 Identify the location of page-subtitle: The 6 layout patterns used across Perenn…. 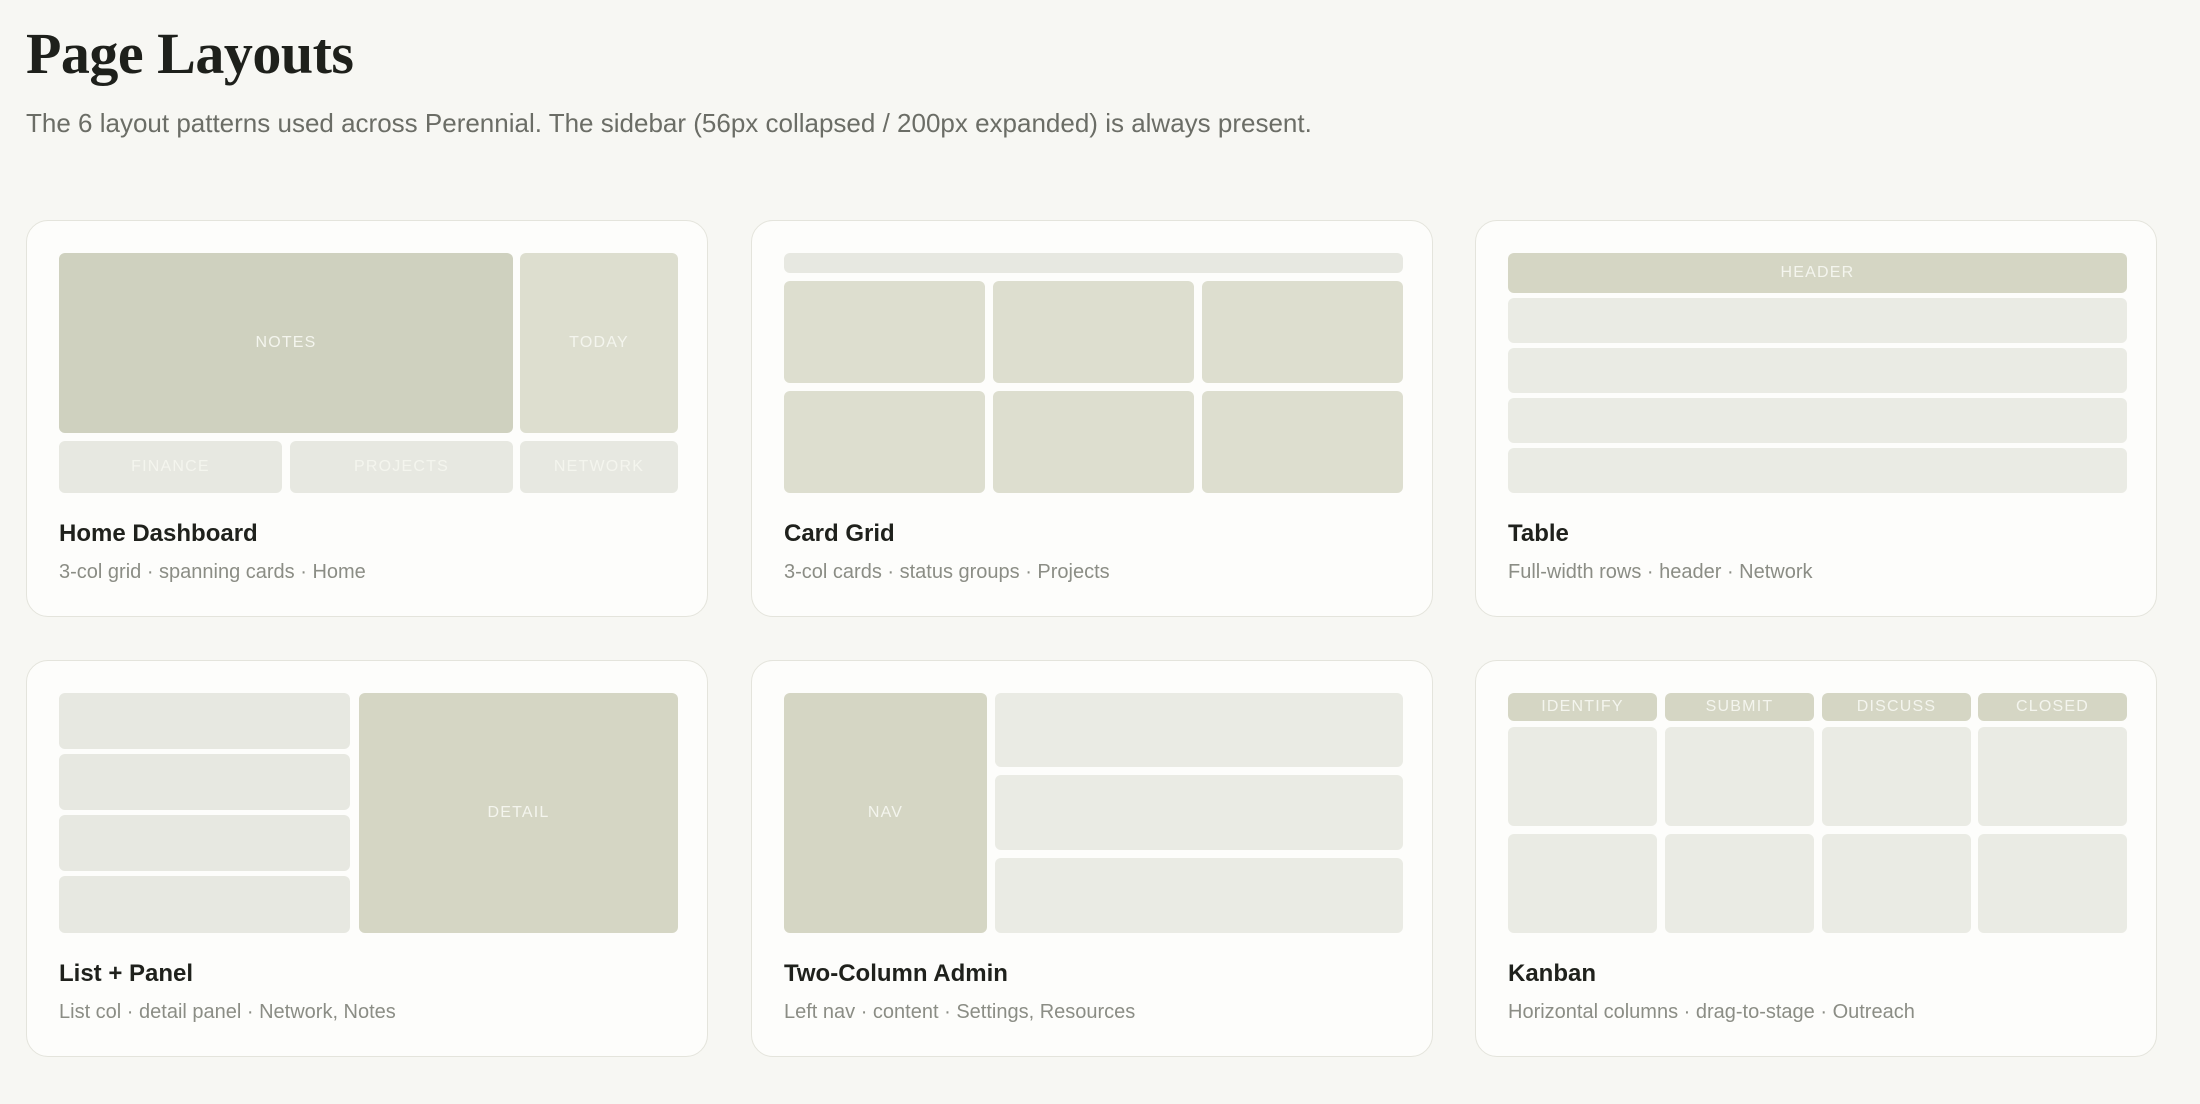
(669, 123).